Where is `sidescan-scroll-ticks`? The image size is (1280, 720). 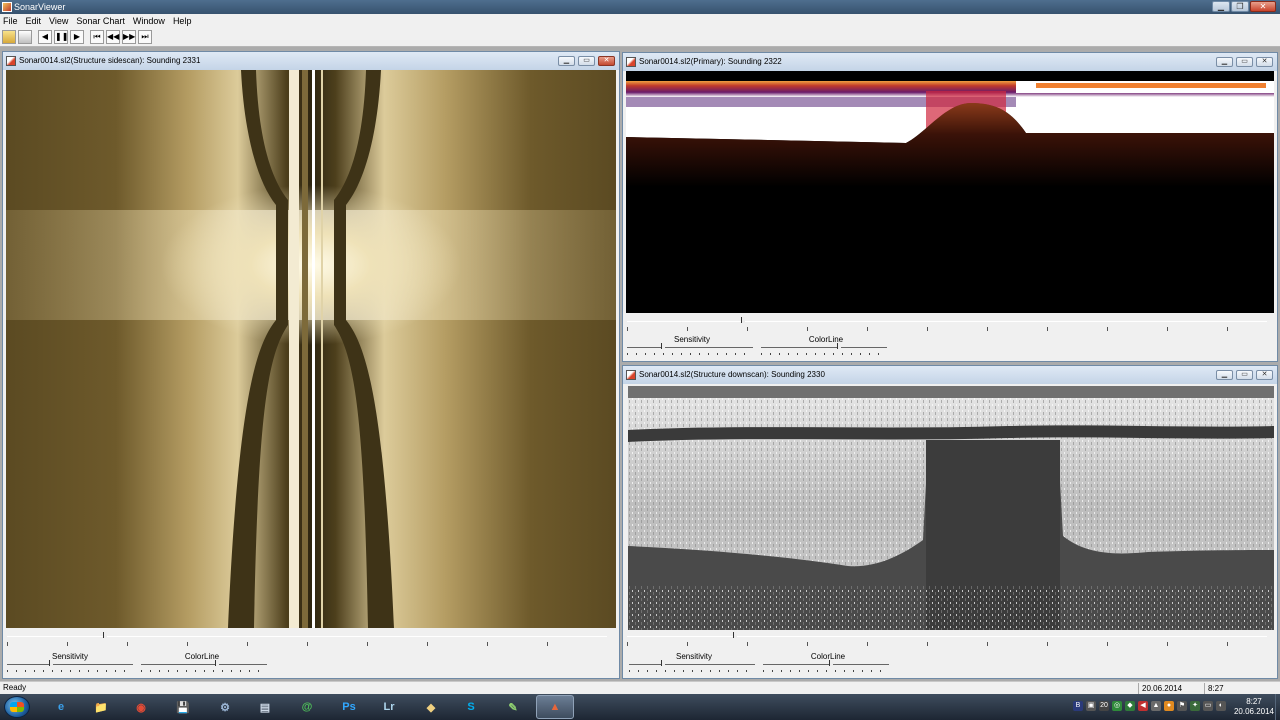
sidescan-scroll-ticks is located at coordinates (307, 644).